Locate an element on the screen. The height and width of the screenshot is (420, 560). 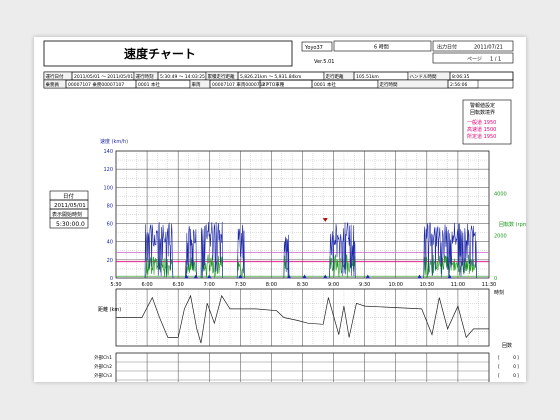
channel-label: 外部Ch3 is located at coordinates (103, 375).